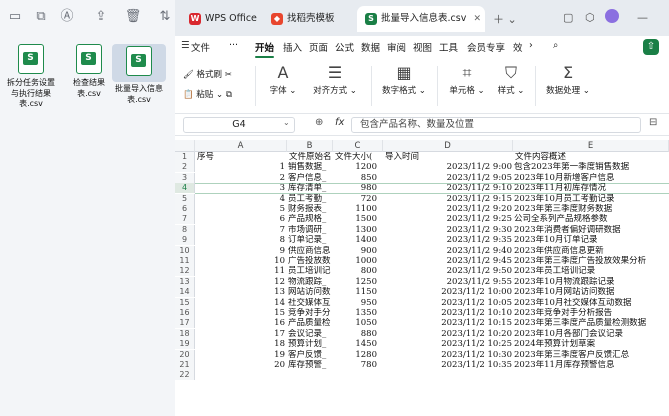 The image size is (669, 416). What do you see at coordinates (240, 271) in the screenshot?
I see `table-cell: 11` at bounding box center [240, 271].